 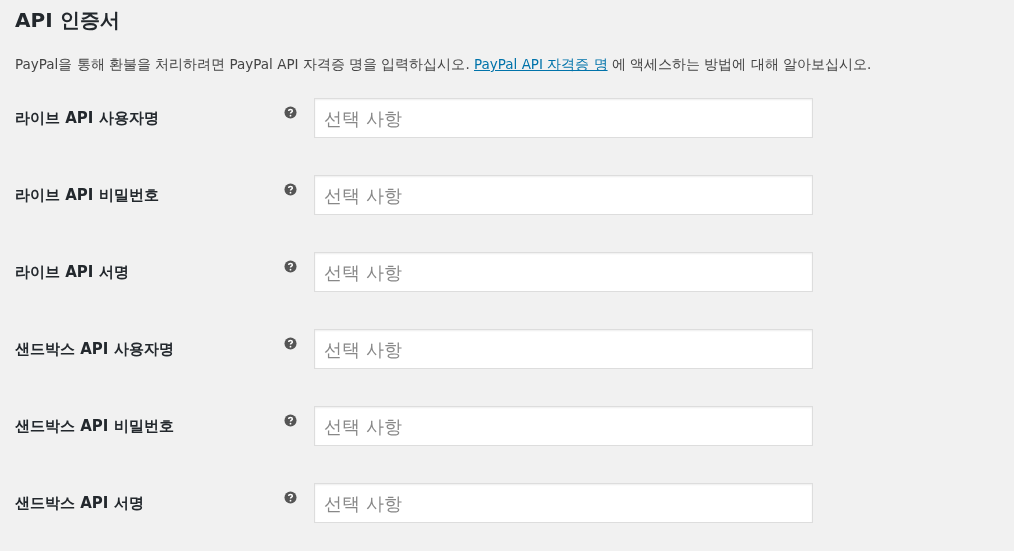 What do you see at coordinates (80, 503) in the screenshot?
I see `field-label: 샌드박스 API 서명` at bounding box center [80, 503].